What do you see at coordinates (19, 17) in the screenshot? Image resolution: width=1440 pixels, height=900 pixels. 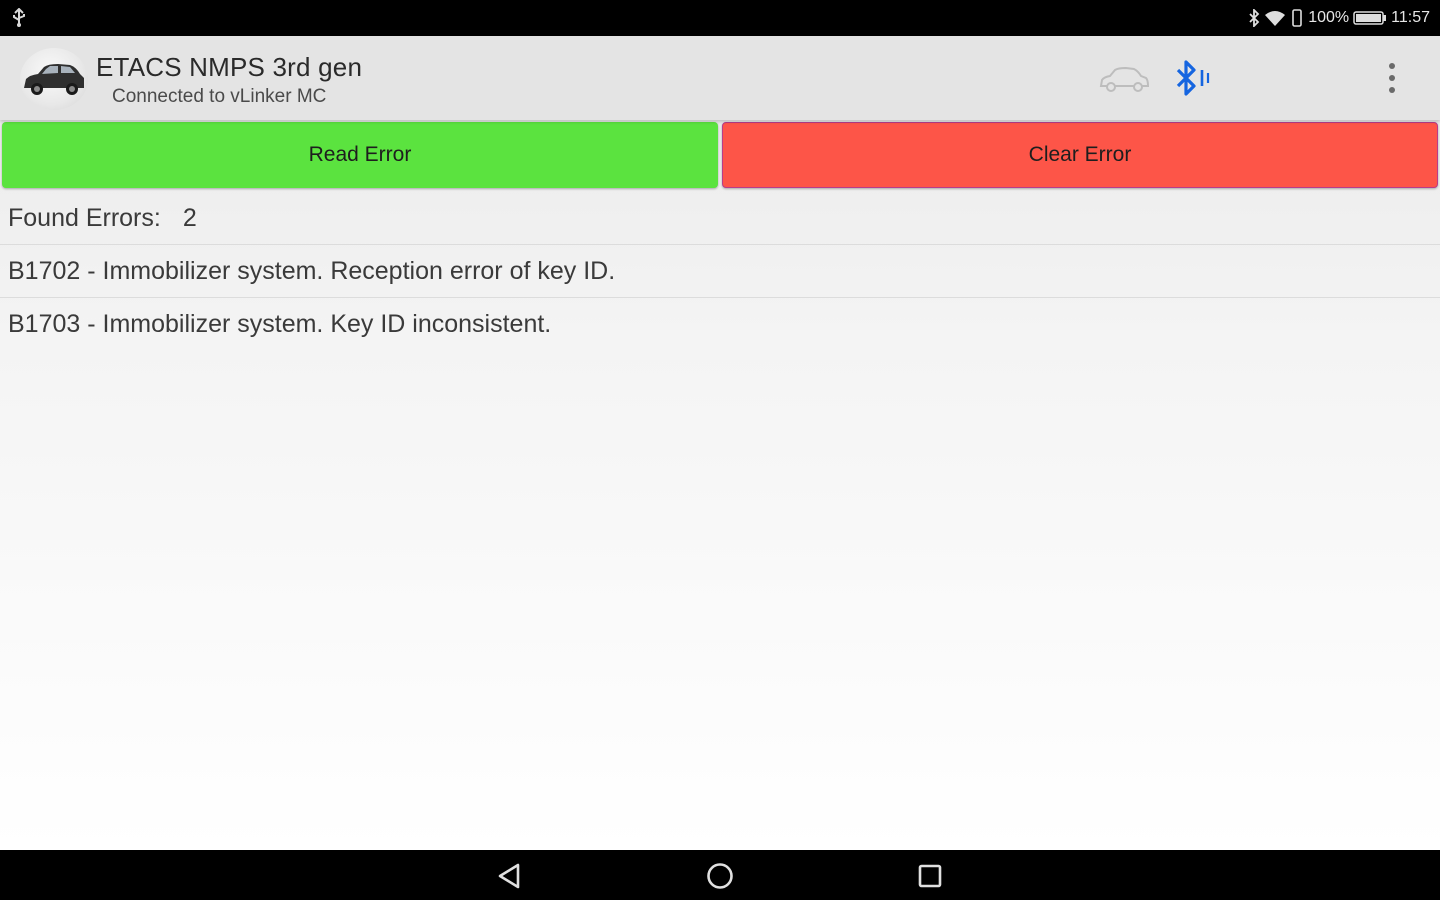 I see `usb-icon` at bounding box center [19, 17].